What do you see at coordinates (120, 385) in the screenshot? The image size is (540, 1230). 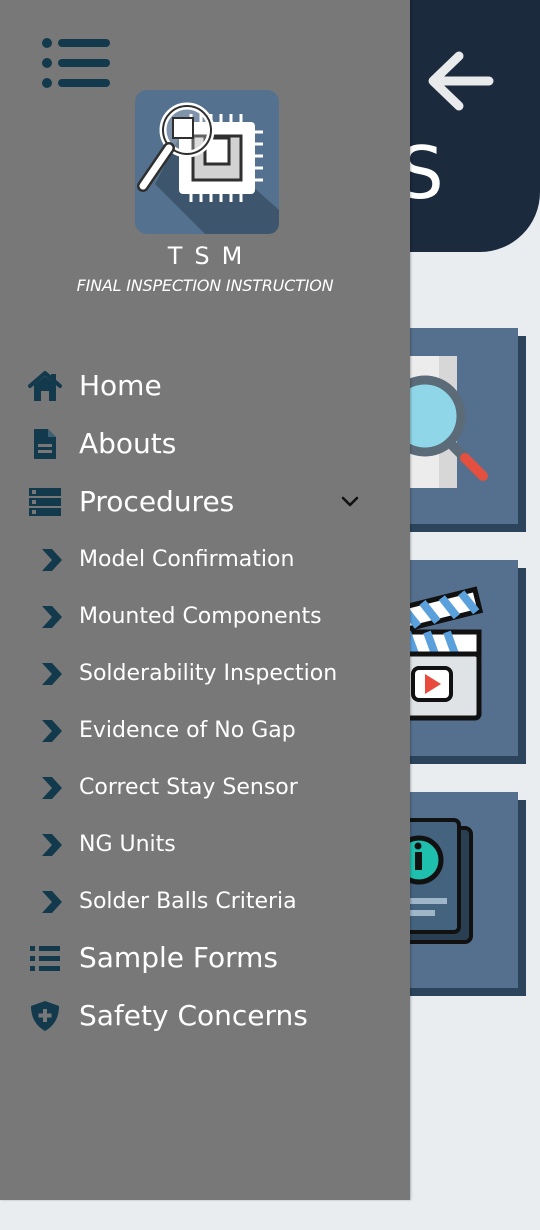 I see `nav-item-label: Home` at bounding box center [120, 385].